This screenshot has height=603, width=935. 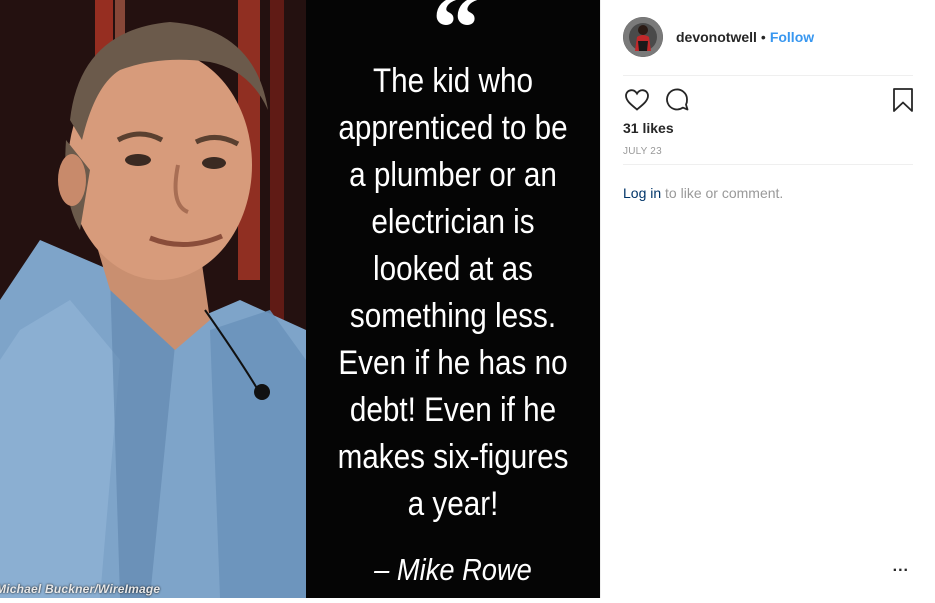 I want to click on username-link: devonotwell, so click(x=716, y=37).